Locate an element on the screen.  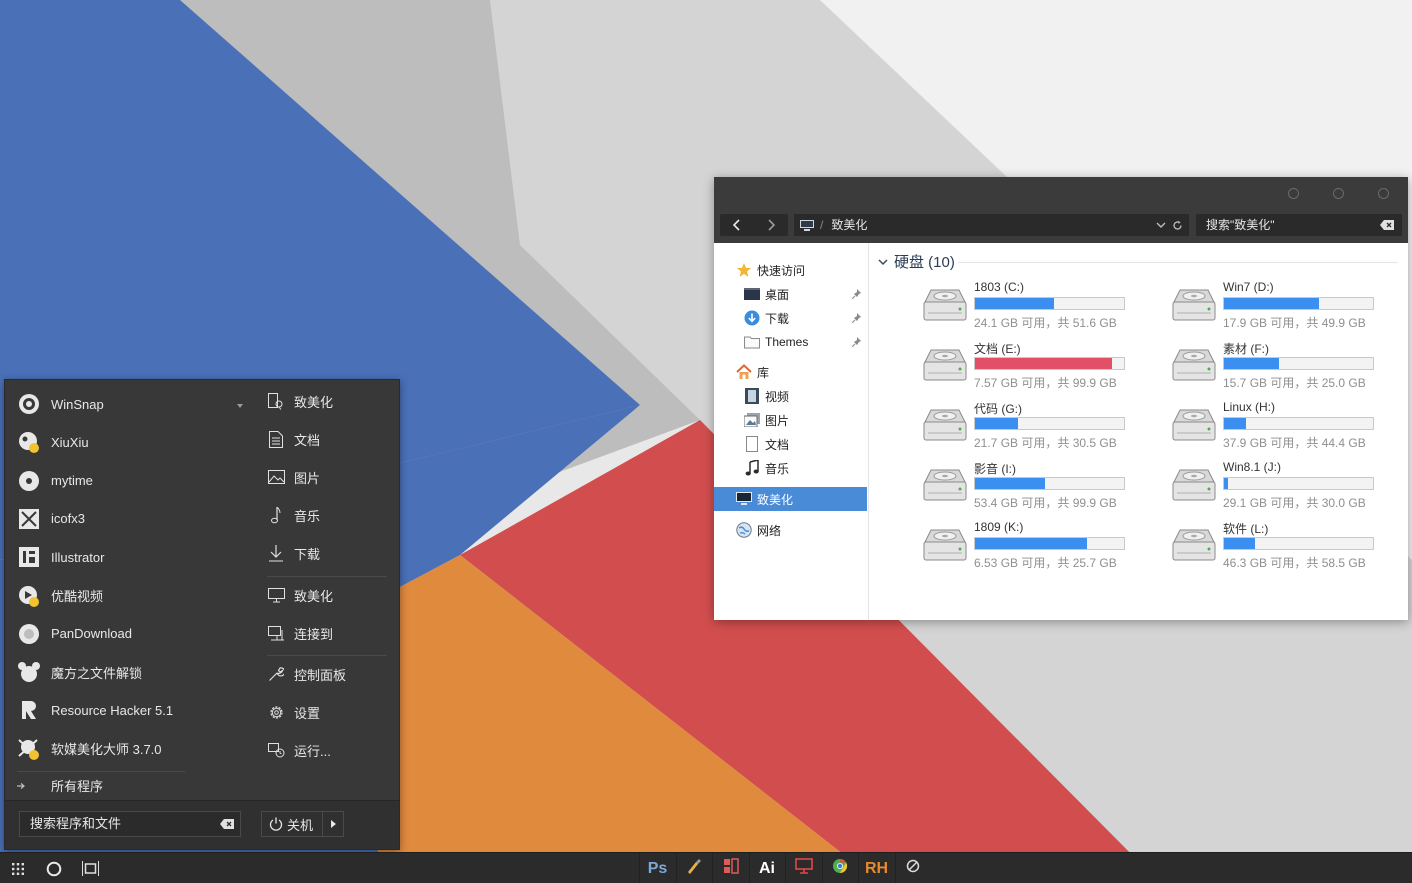
all-programs-button: 所有程序 is located at coordinates (60, 785).